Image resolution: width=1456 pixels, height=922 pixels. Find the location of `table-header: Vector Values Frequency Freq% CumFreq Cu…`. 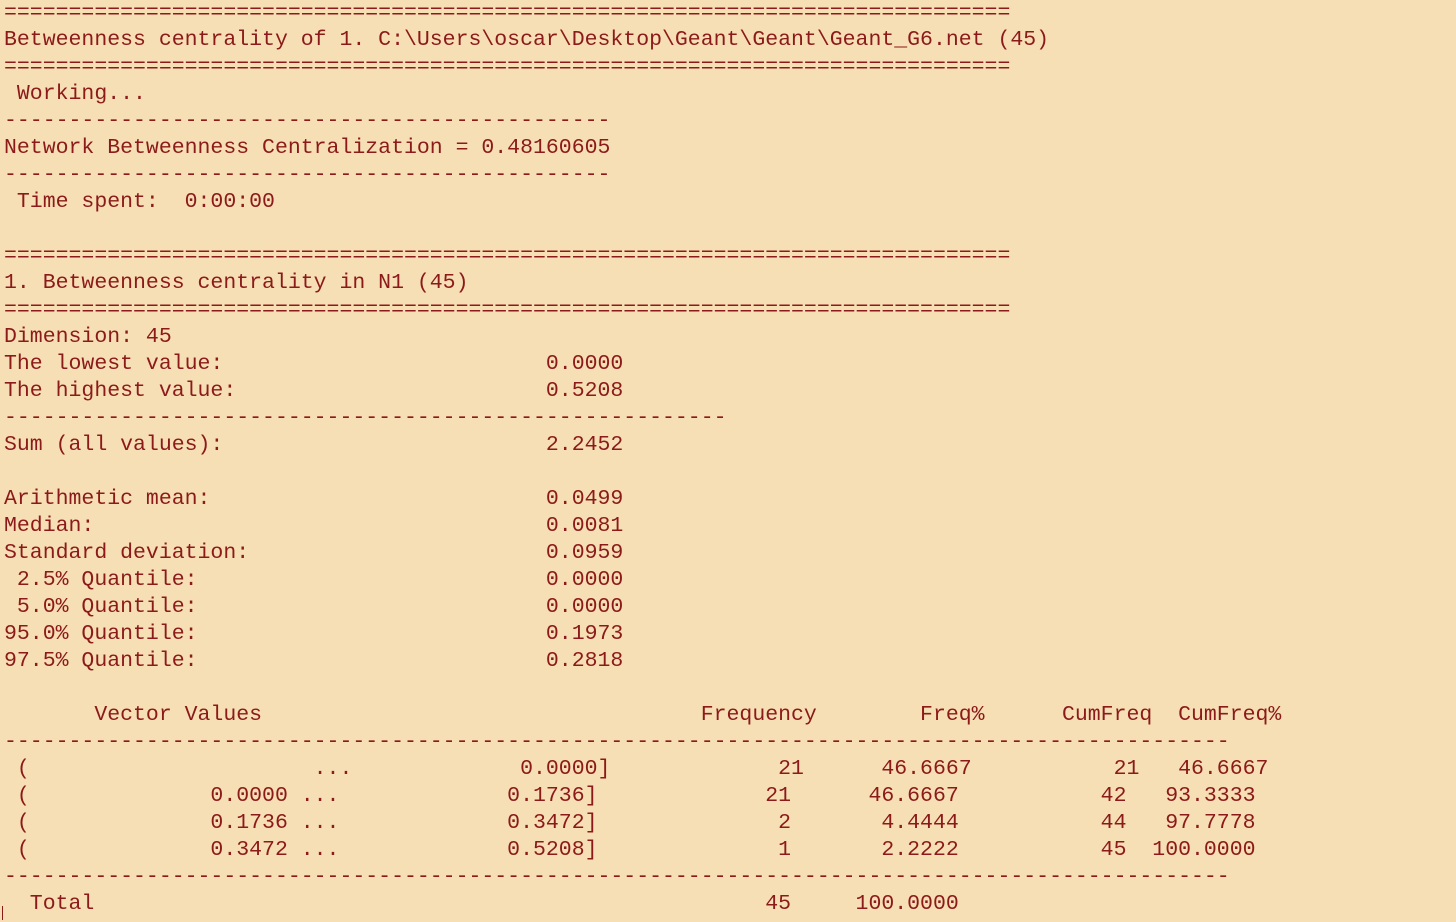

table-header: Vector Values Frequency Freq% CumFreq Cu… is located at coordinates (643, 715).